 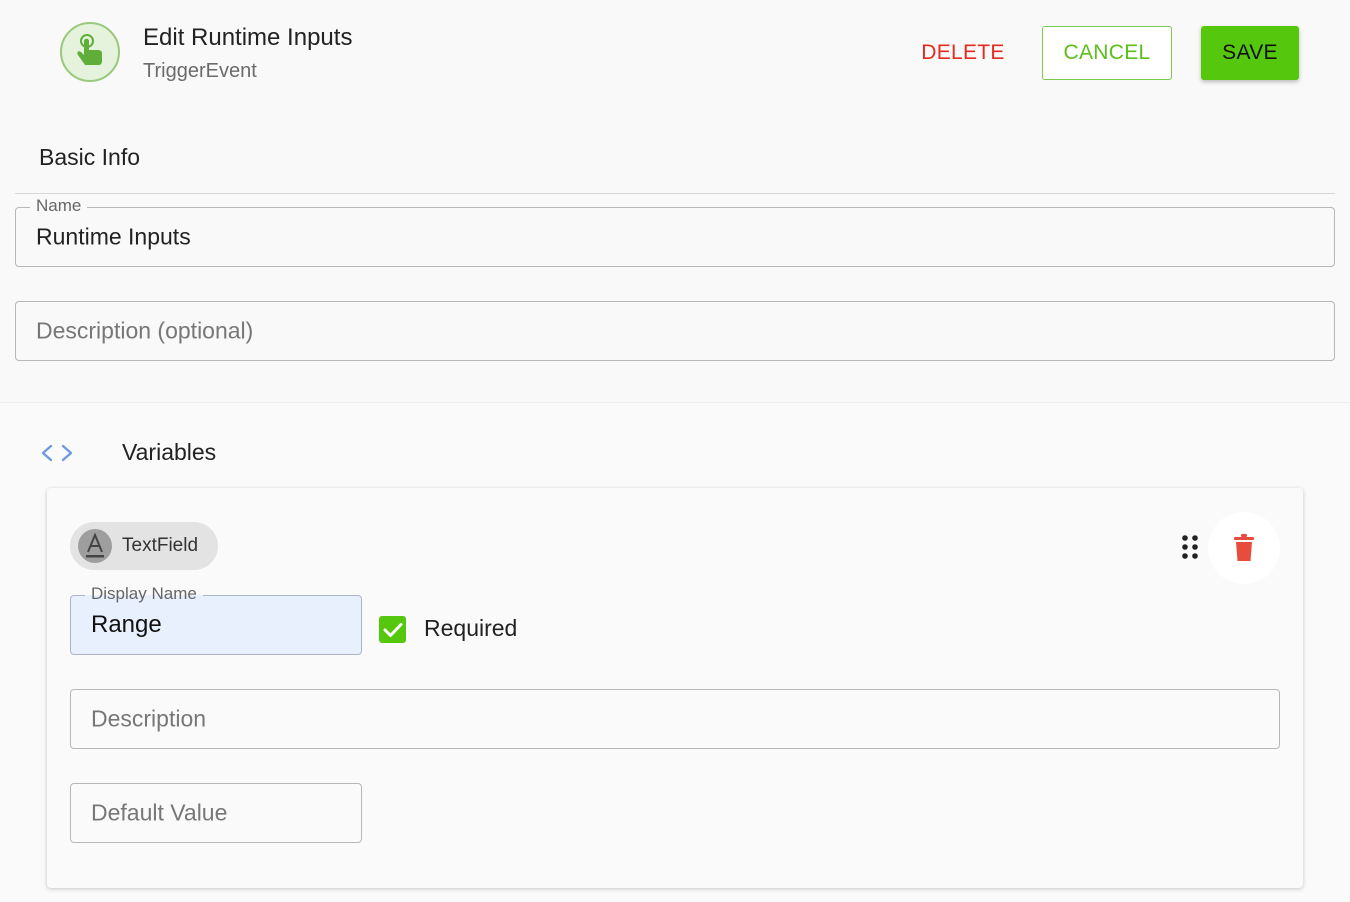 I want to click on required-label: Required, so click(x=470, y=628).